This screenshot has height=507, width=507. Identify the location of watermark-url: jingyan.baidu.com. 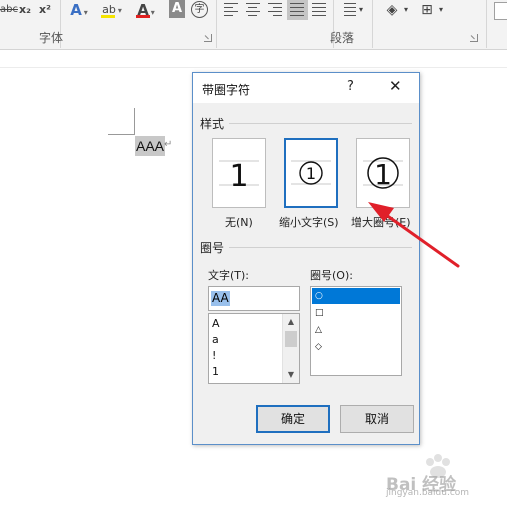
(428, 493).